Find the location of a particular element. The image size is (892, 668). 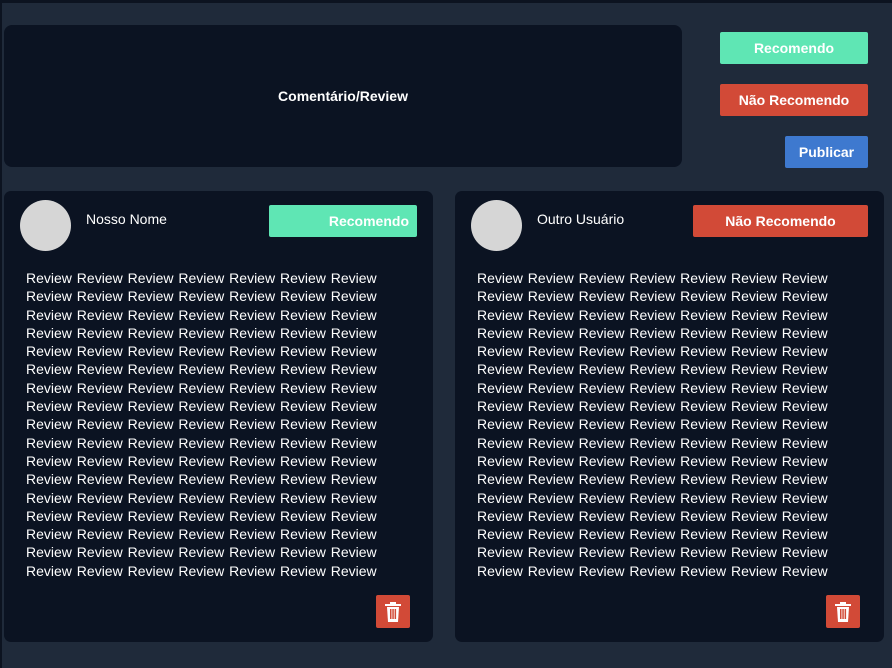

compose-placeholder: Comentário/Review is located at coordinates (343, 96).